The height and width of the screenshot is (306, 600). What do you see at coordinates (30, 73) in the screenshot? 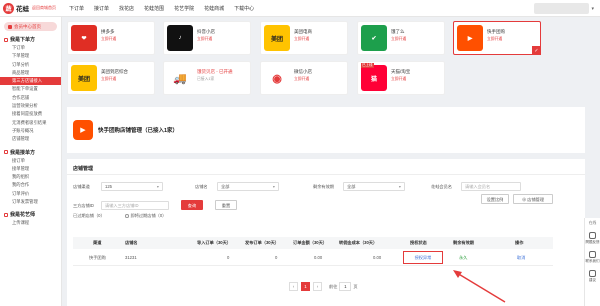
I see `sidebar-item: 商品管理` at bounding box center [30, 73].